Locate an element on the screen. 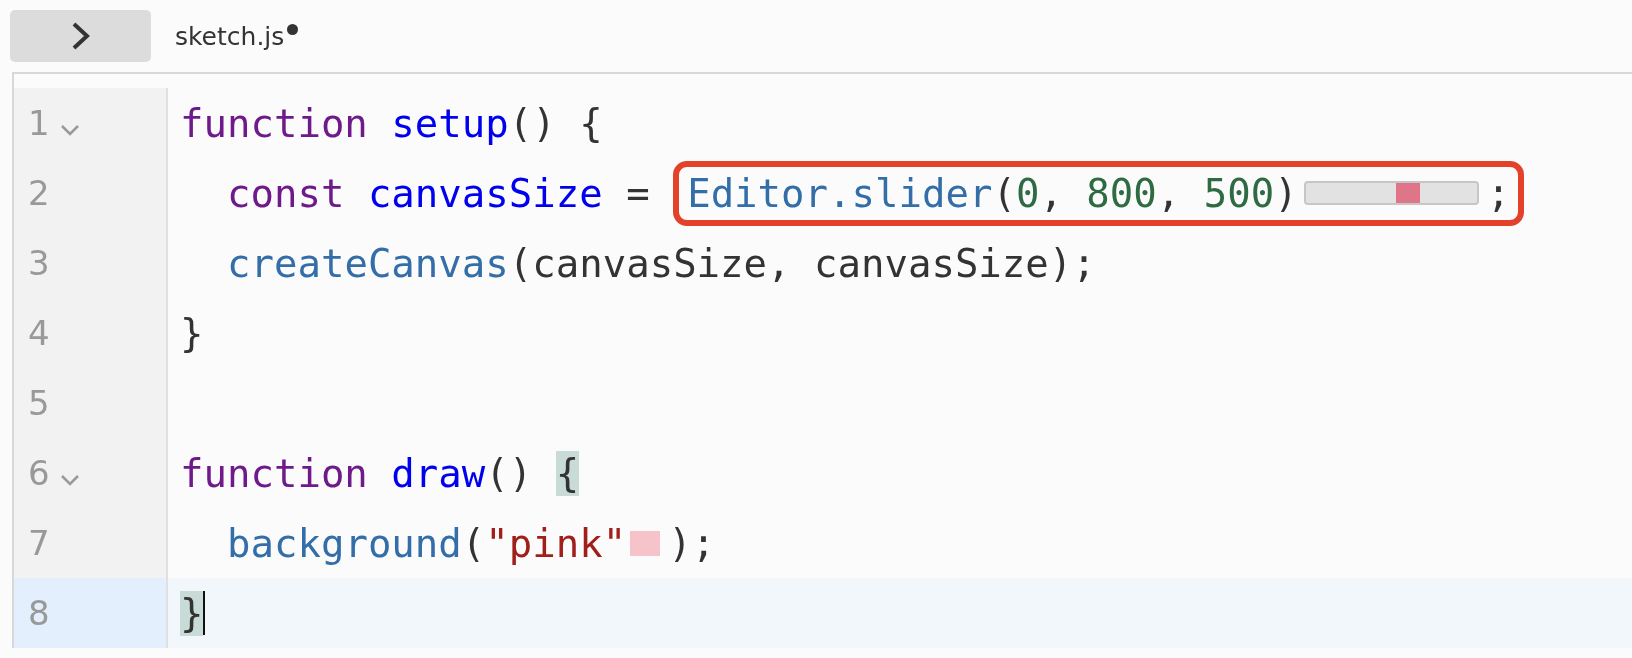 Image resolution: width=1632 pixels, height=658 pixels. number-token: 0 is located at coordinates (1027, 193).